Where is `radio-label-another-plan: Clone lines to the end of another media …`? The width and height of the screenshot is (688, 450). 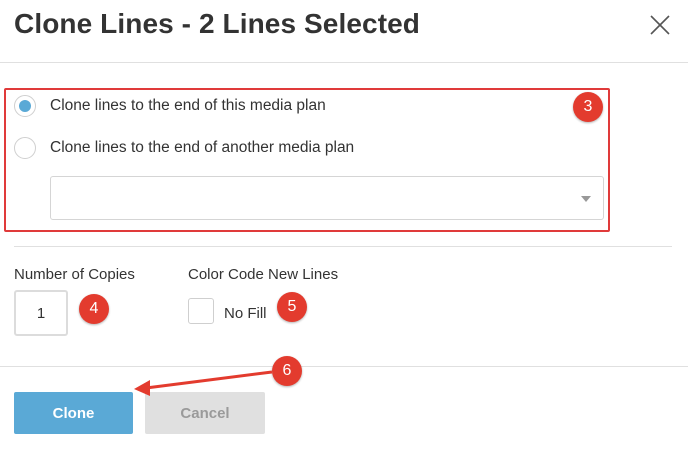 radio-label-another-plan: Clone lines to the end of another media … is located at coordinates (202, 147).